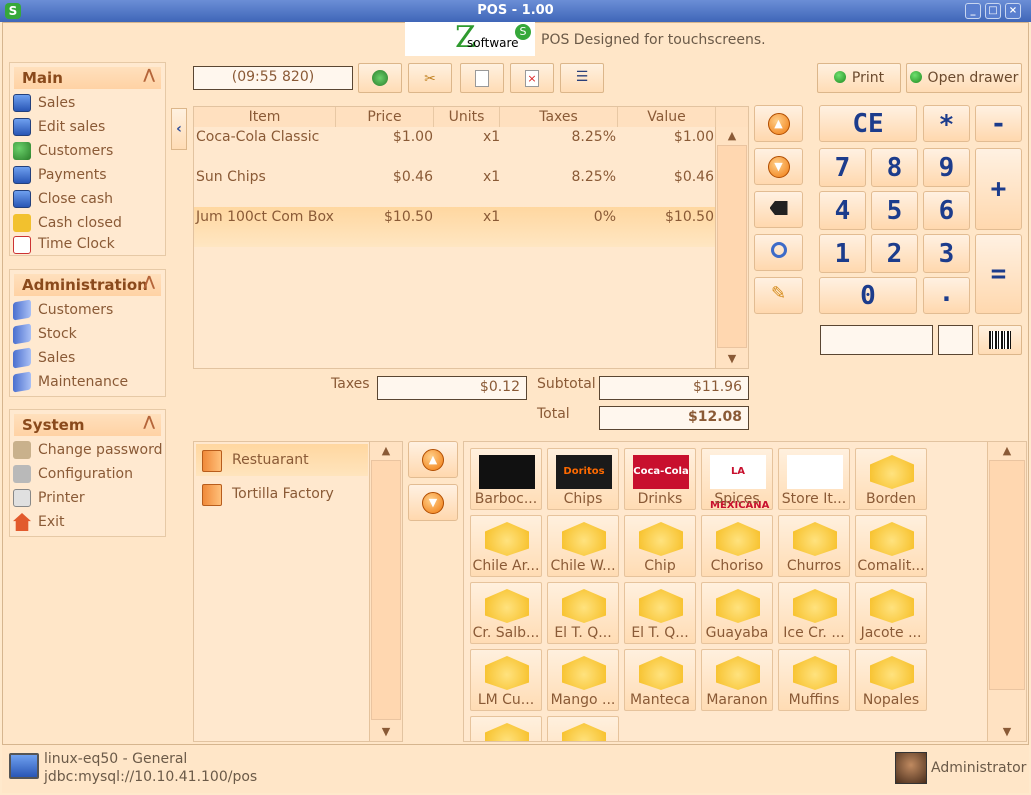 The image size is (1031, 795). What do you see at coordinates (454, 227) in the screenshot?
I see `table-row-selected: Jum 100ct Com Box $10.50 x1 0% $10.50` at bounding box center [454, 227].